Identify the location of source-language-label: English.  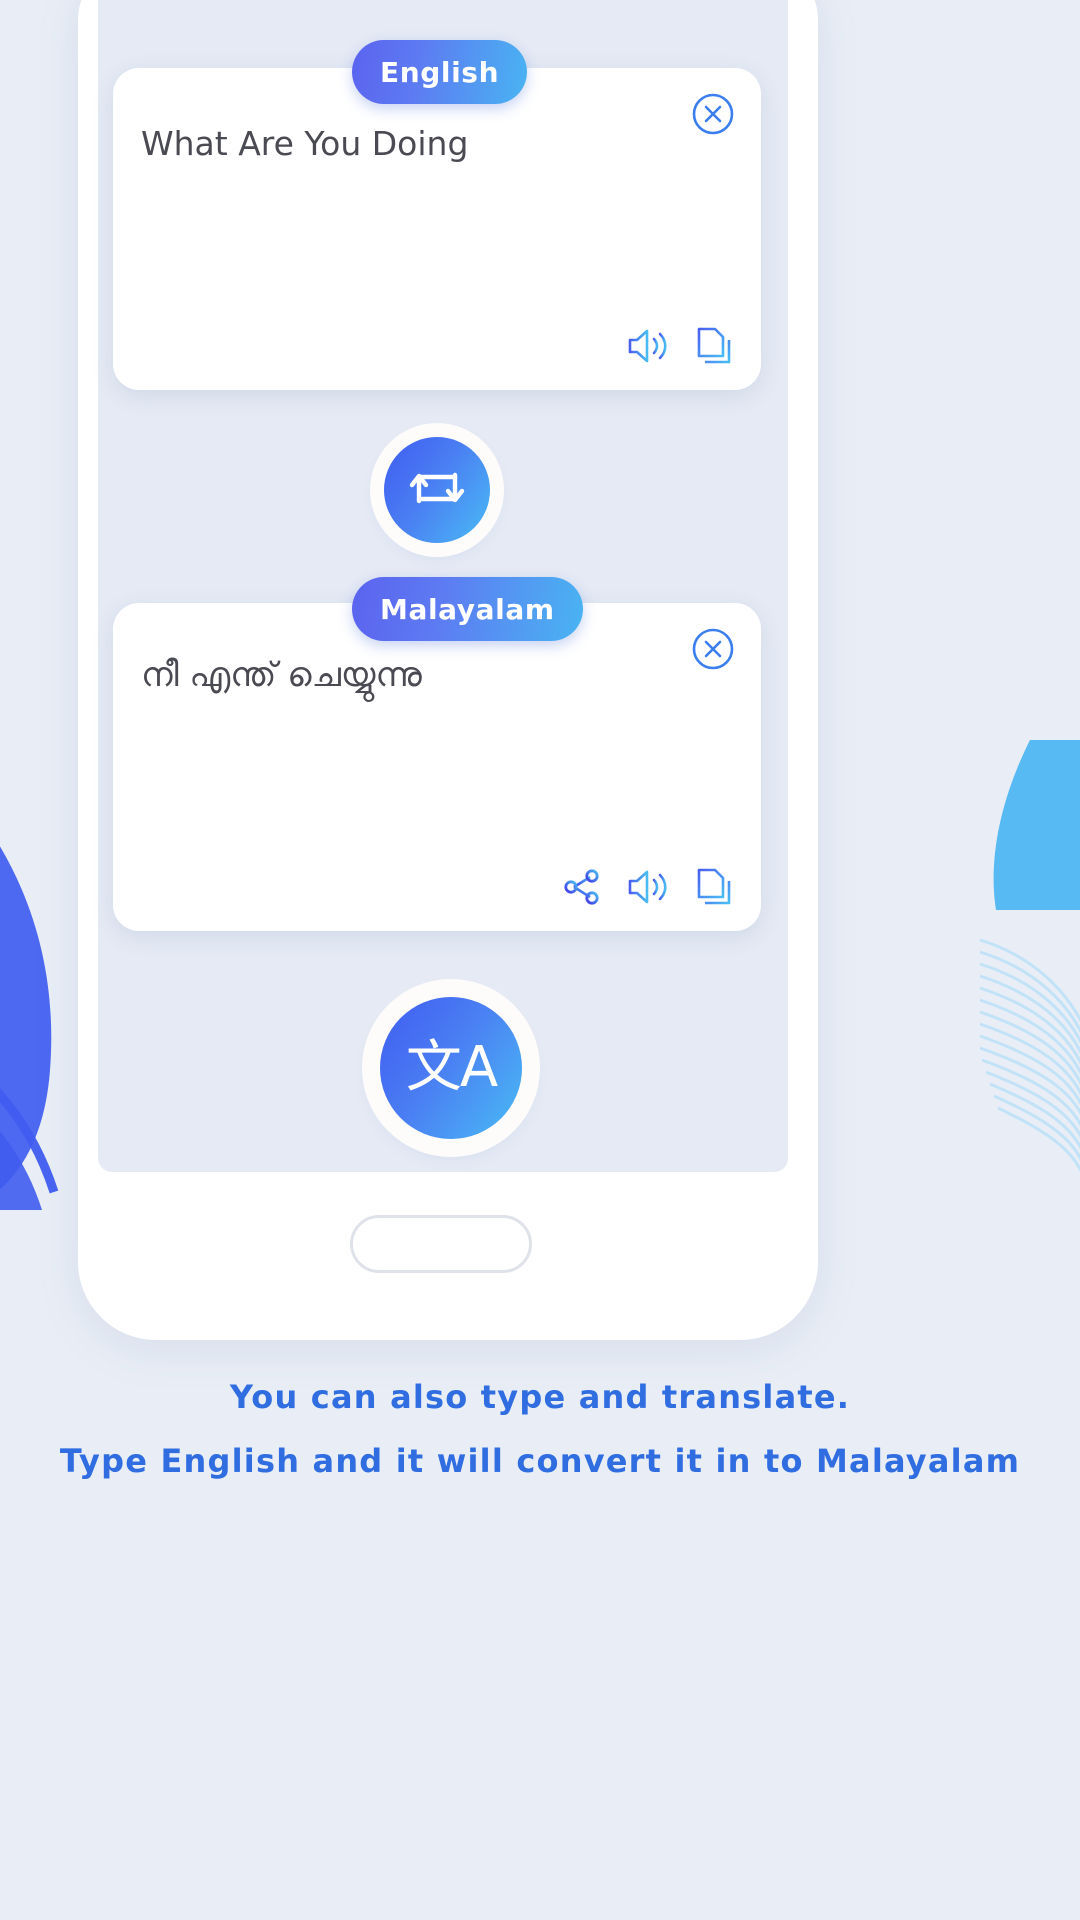
(440, 72).